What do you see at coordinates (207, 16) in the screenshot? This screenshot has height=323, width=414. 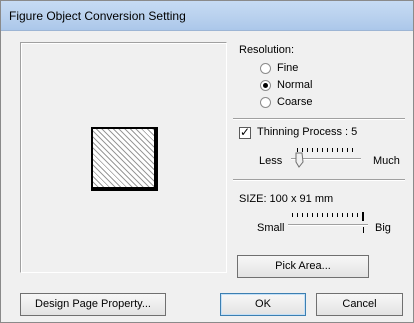 I see `title-bar: Figure Object Conversion Setting` at bounding box center [207, 16].